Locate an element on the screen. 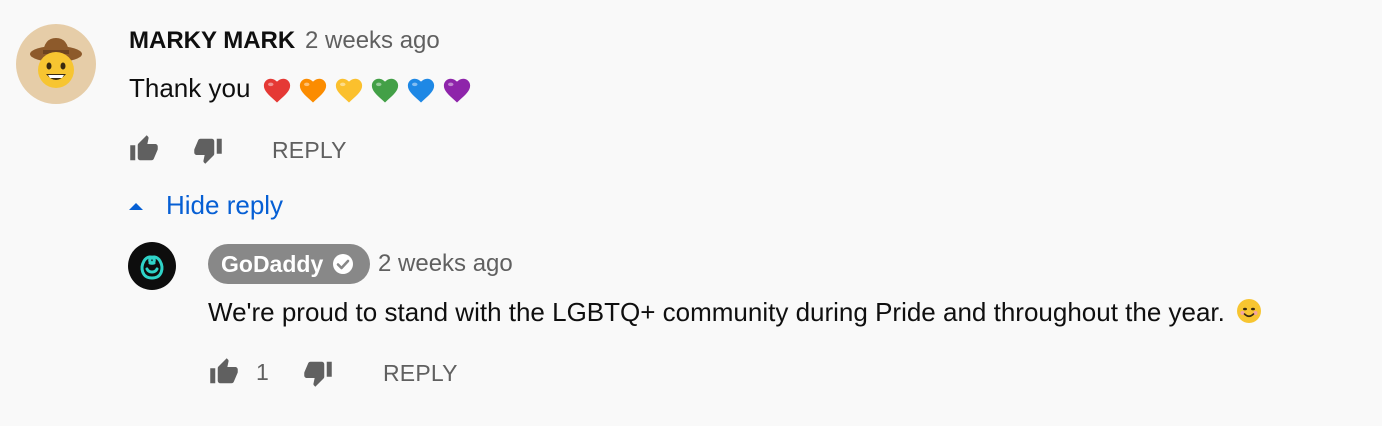  channel-owner-badge: GoDaddy is located at coordinates (289, 264).